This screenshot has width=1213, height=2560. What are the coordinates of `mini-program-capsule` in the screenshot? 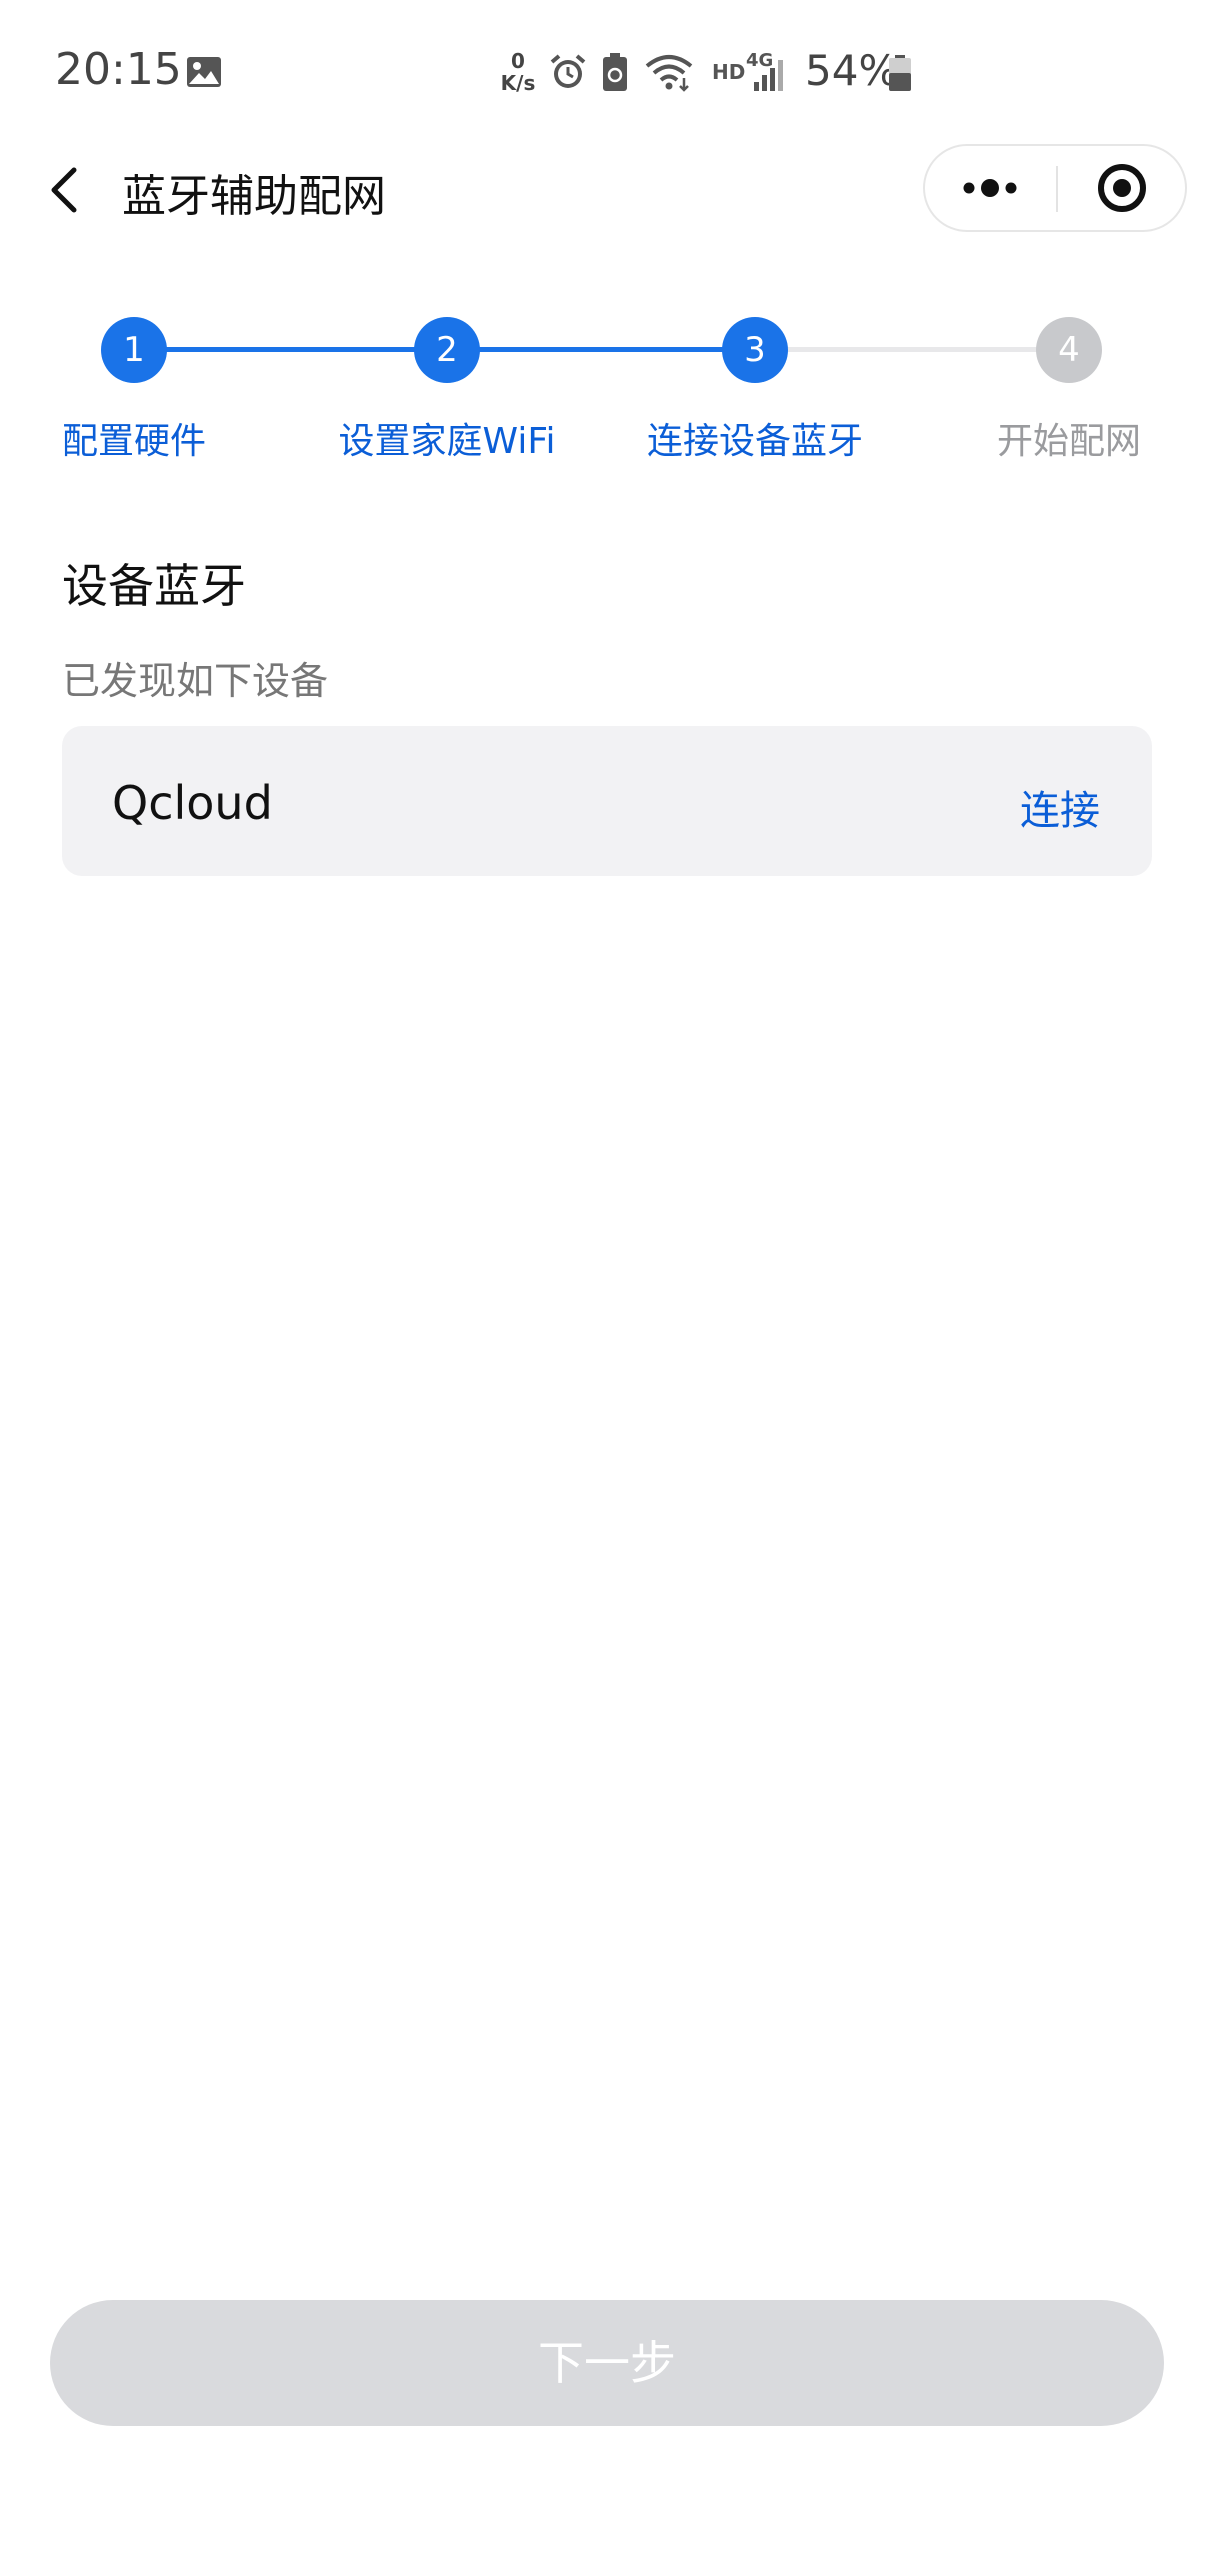 It's located at (1055, 188).